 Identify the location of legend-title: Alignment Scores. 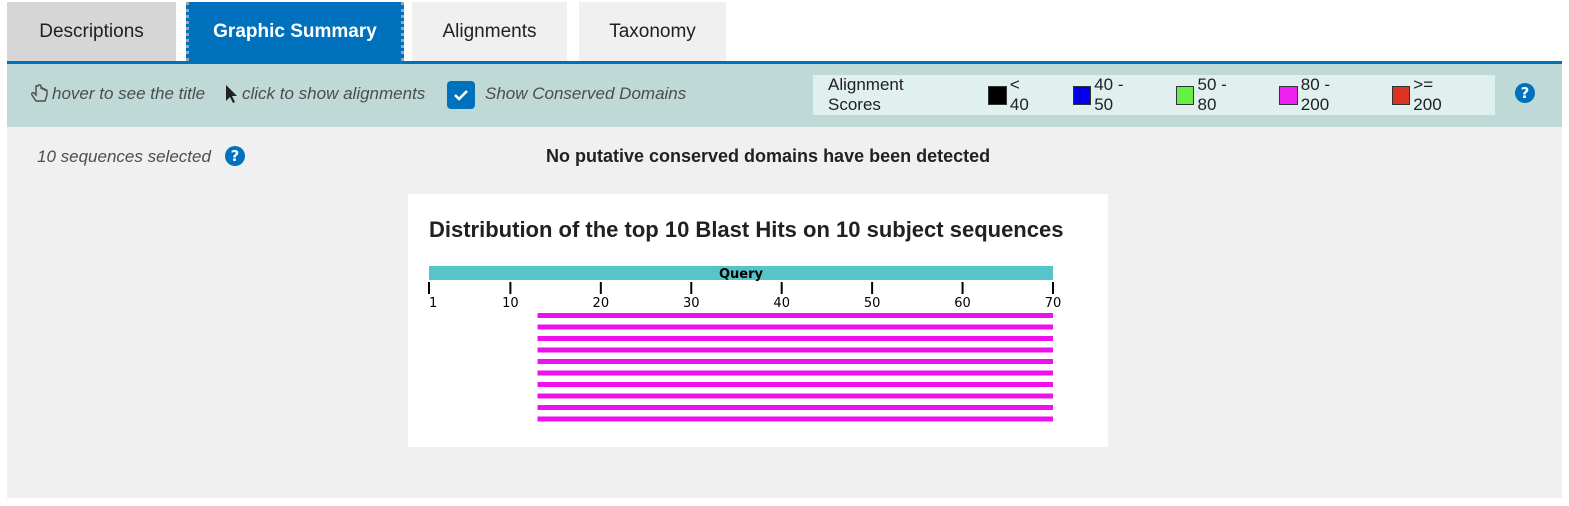
(866, 94).